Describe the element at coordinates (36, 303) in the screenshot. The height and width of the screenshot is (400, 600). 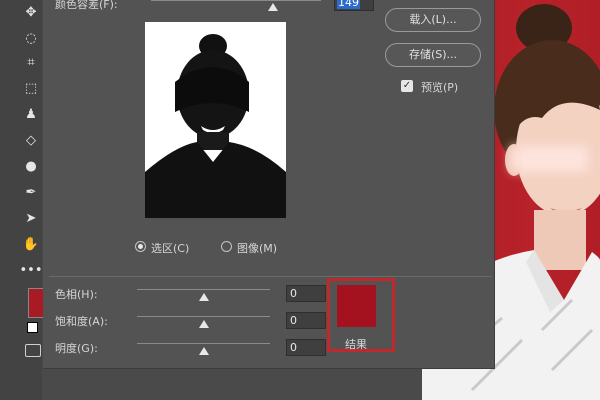
I see `foreground-color-swatch` at that location.